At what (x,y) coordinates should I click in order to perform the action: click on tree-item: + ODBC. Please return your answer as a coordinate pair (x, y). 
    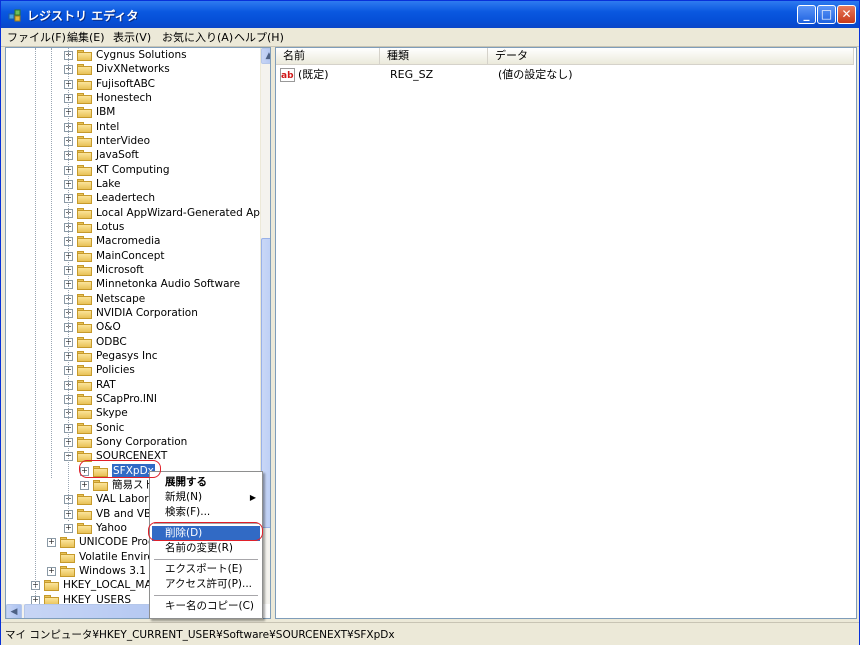
    Looking at the image, I should click on (133, 342).